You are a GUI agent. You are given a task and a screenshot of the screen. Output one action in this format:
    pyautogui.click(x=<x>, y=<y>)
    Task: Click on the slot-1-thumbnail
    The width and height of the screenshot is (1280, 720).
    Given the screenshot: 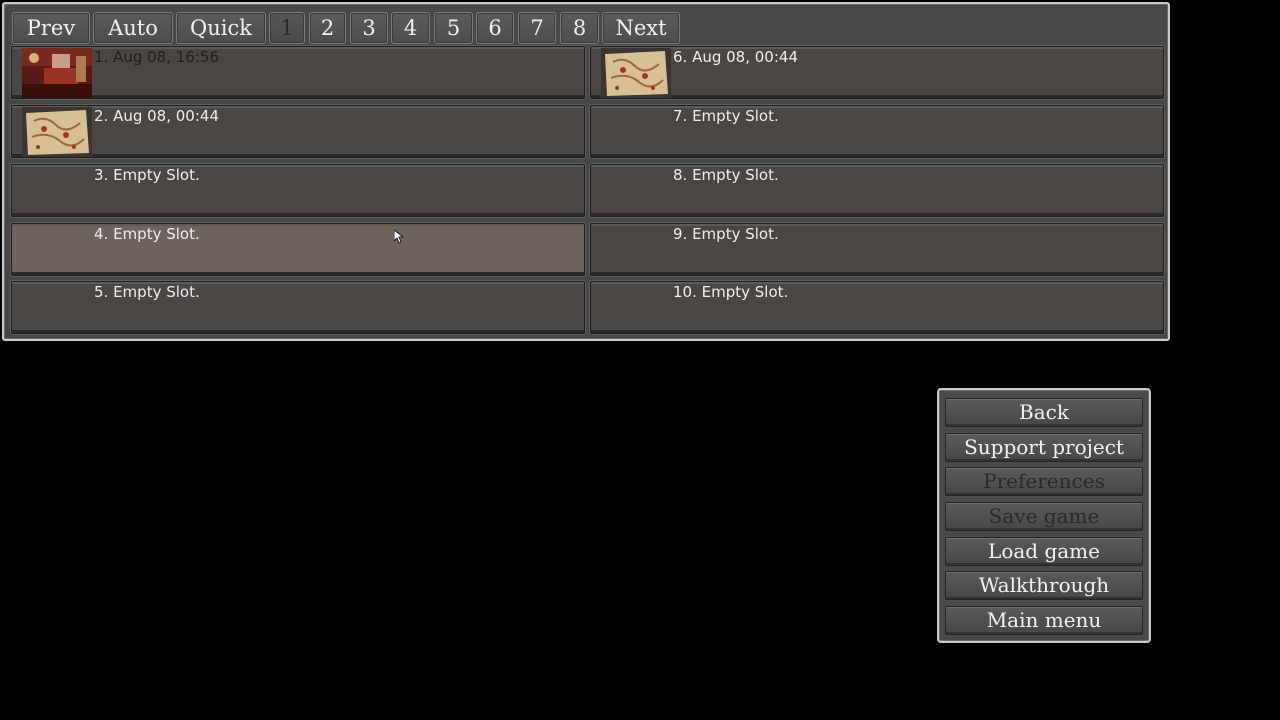 What is the action you would take?
    pyautogui.click(x=57, y=73)
    